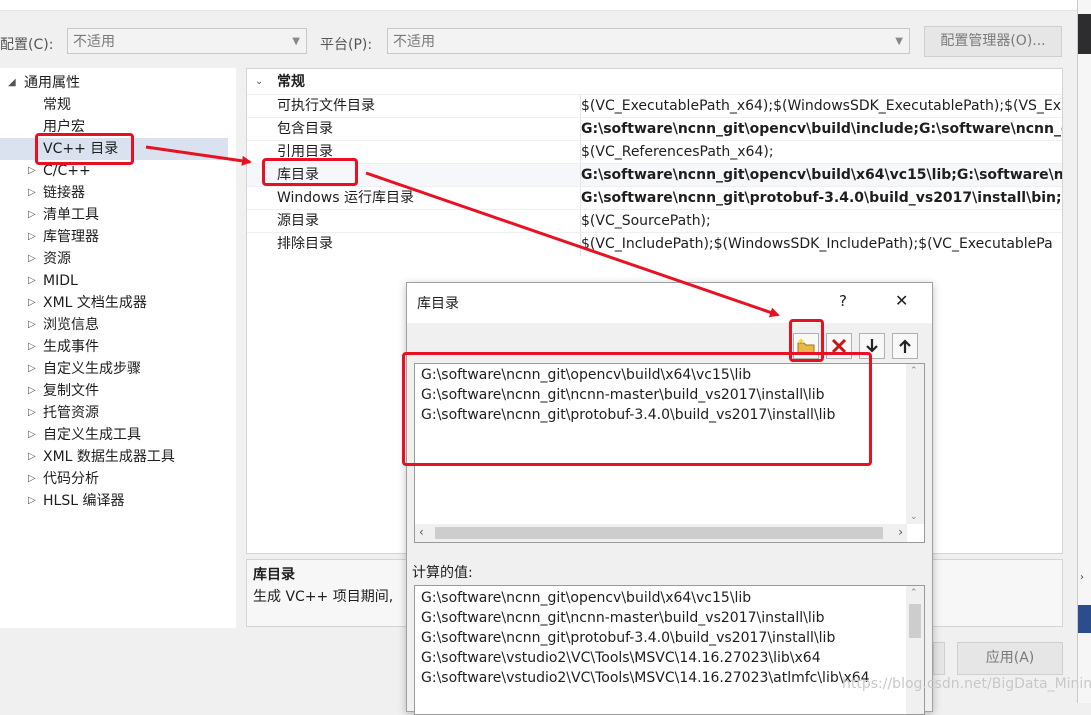 The width and height of the screenshot is (1091, 715). I want to click on arrow-to-lib-dirs, so click(198, 155).